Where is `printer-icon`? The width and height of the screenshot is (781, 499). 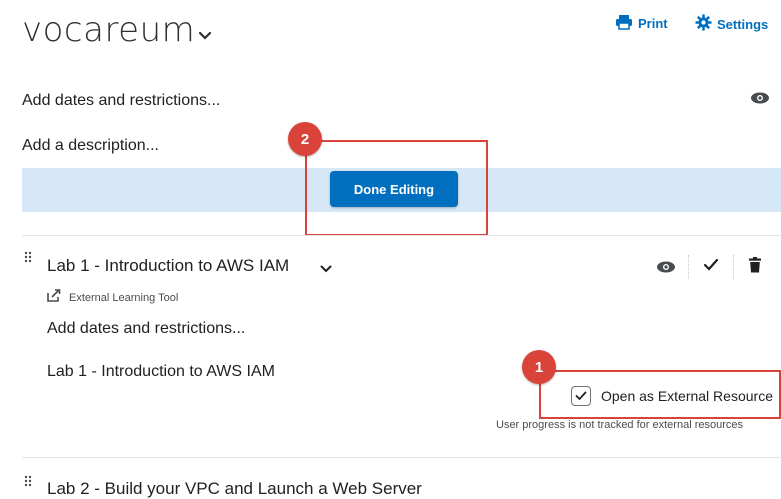
printer-icon is located at coordinates (624, 23).